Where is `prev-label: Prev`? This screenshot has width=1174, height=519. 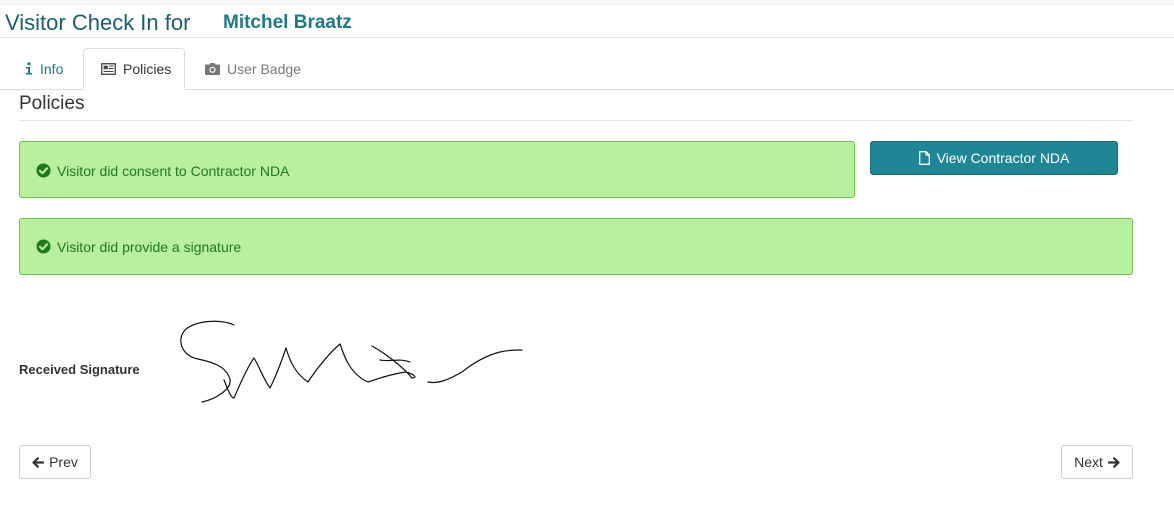
prev-label: Prev is located at coordinates (63, 462).